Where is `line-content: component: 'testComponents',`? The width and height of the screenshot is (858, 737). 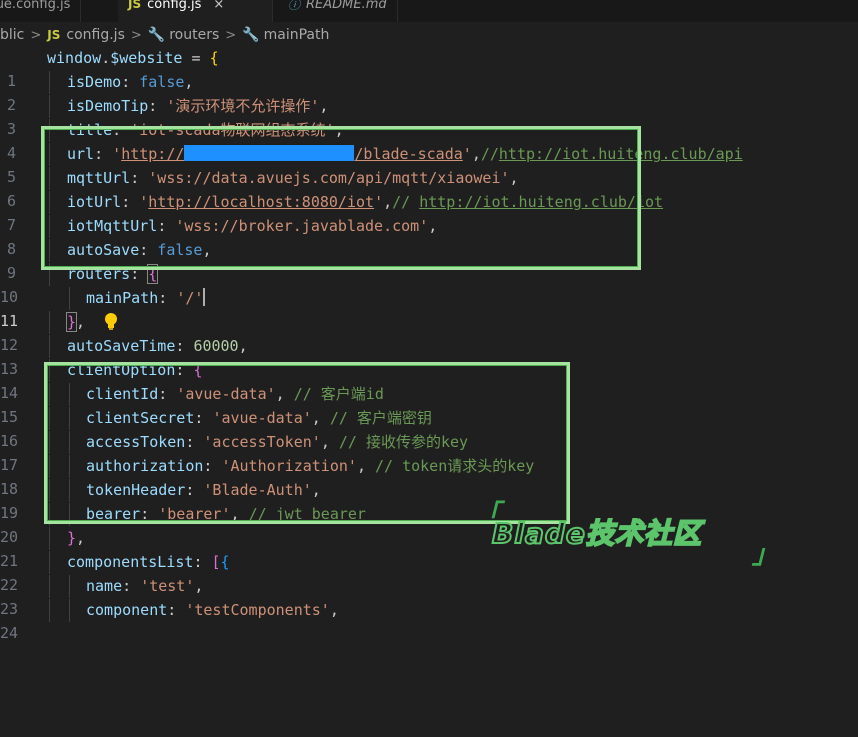
line-content: component: 'testComponents', is located at coordinates (212, 610).